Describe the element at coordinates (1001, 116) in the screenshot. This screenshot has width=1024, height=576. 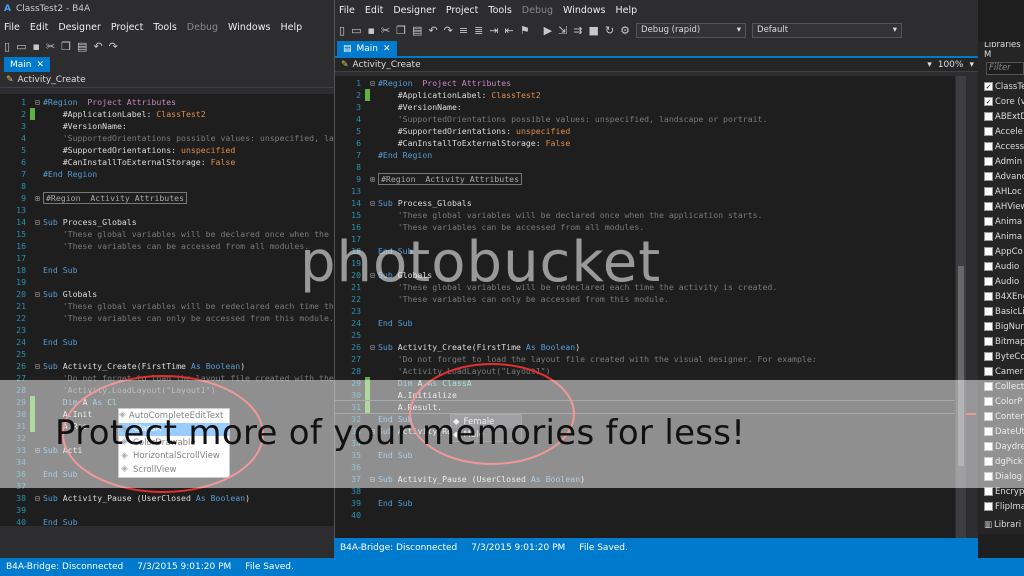
I see `library-item: ABExtD` at that location.